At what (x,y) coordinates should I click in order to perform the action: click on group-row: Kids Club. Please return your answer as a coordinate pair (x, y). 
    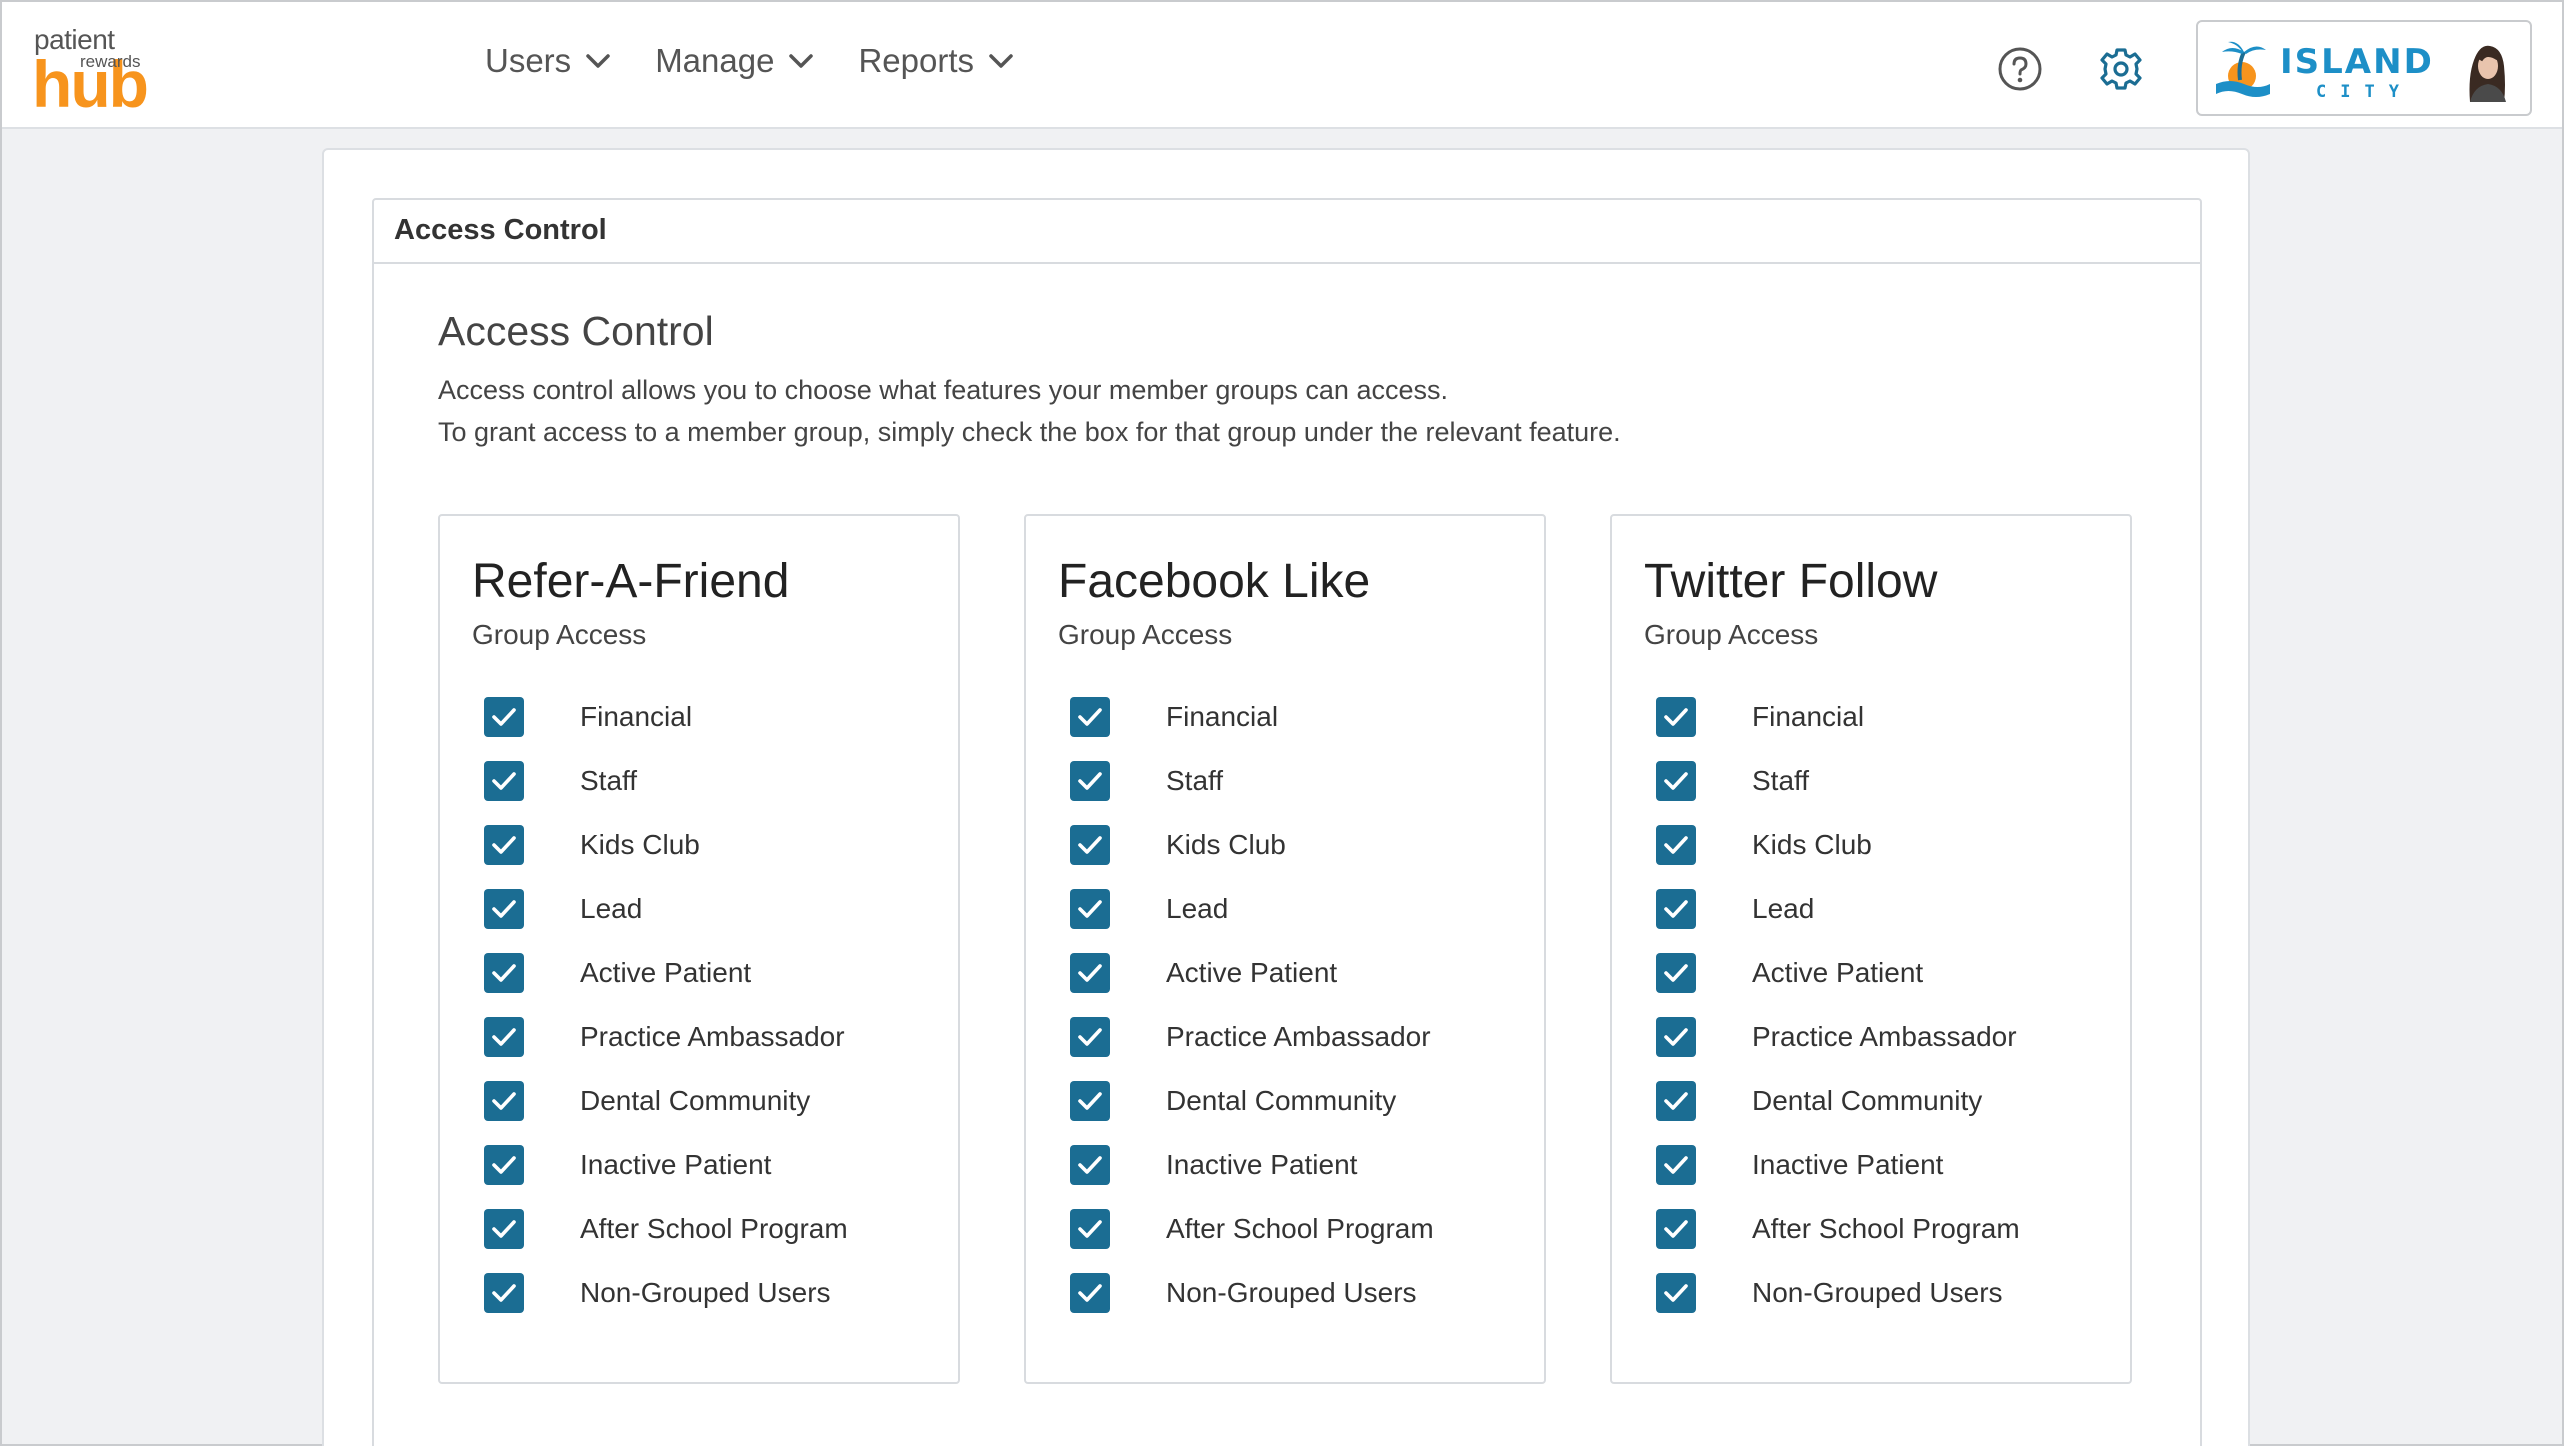
    Looking at the image, I should click on (699, 845).